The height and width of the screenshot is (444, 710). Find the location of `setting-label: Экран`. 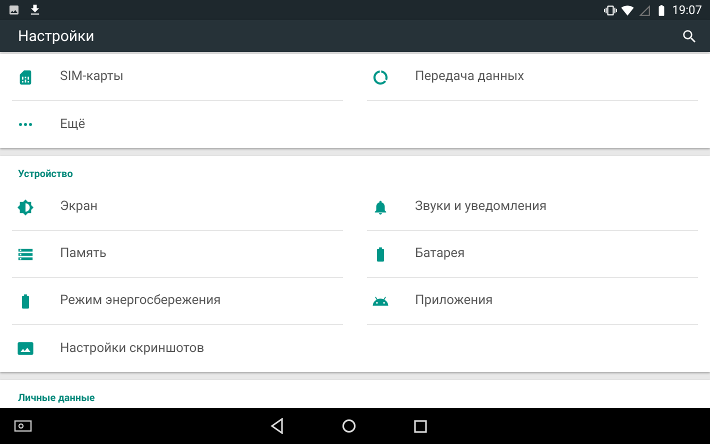

setting-label: Экран is located at coordinates (79, 207).